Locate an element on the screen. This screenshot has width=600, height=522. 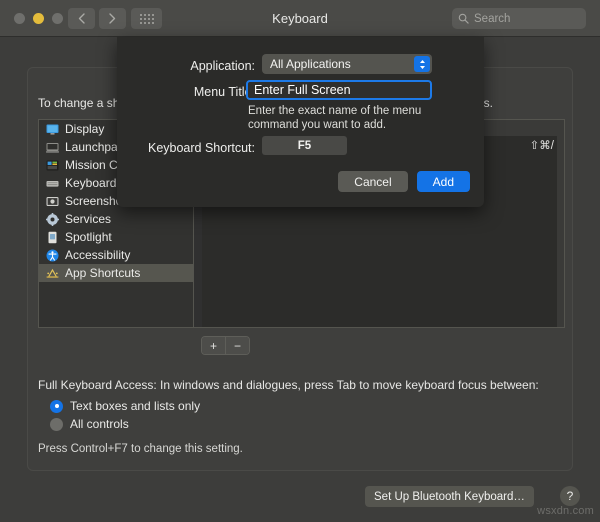
accessibility-icon is located at coordinates (52, 255).